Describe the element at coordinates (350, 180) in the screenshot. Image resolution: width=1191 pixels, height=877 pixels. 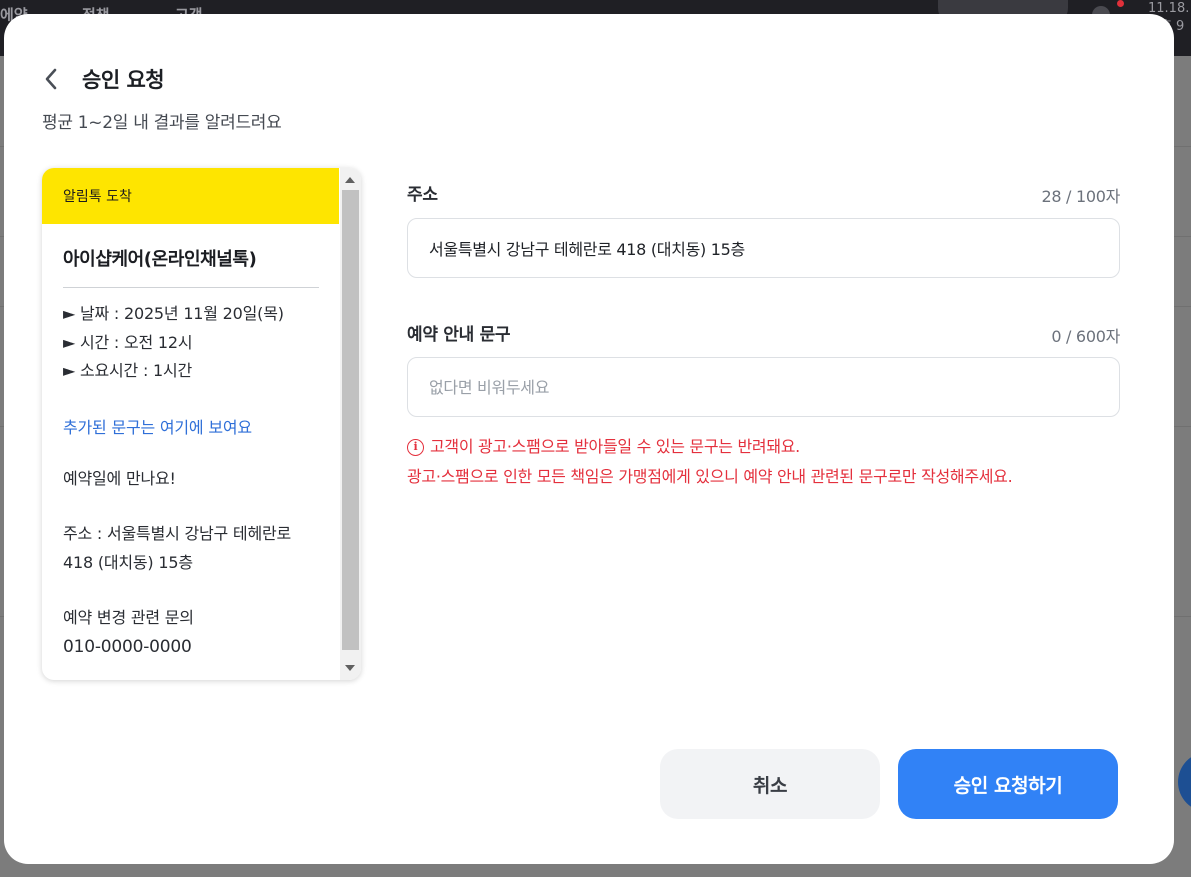
I see `scroll-up-arrow-icon` at that location.